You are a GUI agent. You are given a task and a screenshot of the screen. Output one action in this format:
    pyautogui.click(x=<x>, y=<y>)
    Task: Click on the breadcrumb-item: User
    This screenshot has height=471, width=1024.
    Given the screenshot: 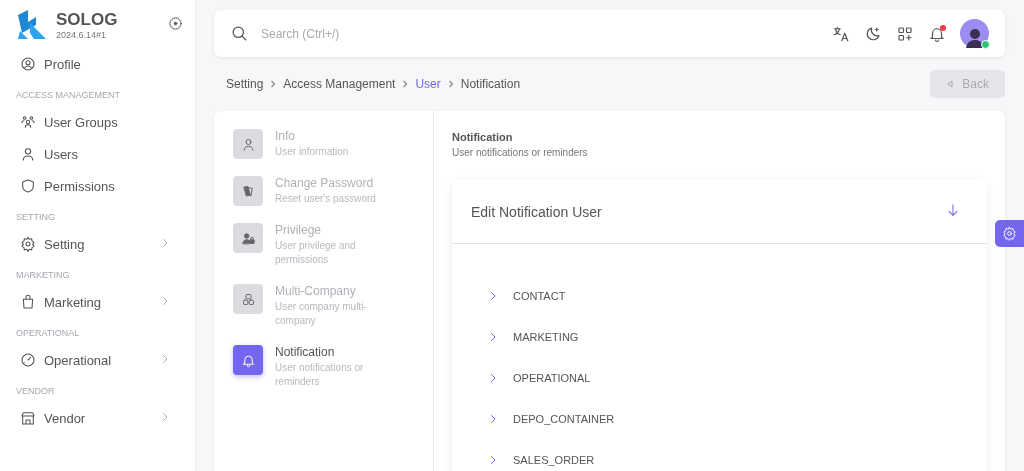 What is the action you would take?
    pyautogui.click(x=428, y=84)
    